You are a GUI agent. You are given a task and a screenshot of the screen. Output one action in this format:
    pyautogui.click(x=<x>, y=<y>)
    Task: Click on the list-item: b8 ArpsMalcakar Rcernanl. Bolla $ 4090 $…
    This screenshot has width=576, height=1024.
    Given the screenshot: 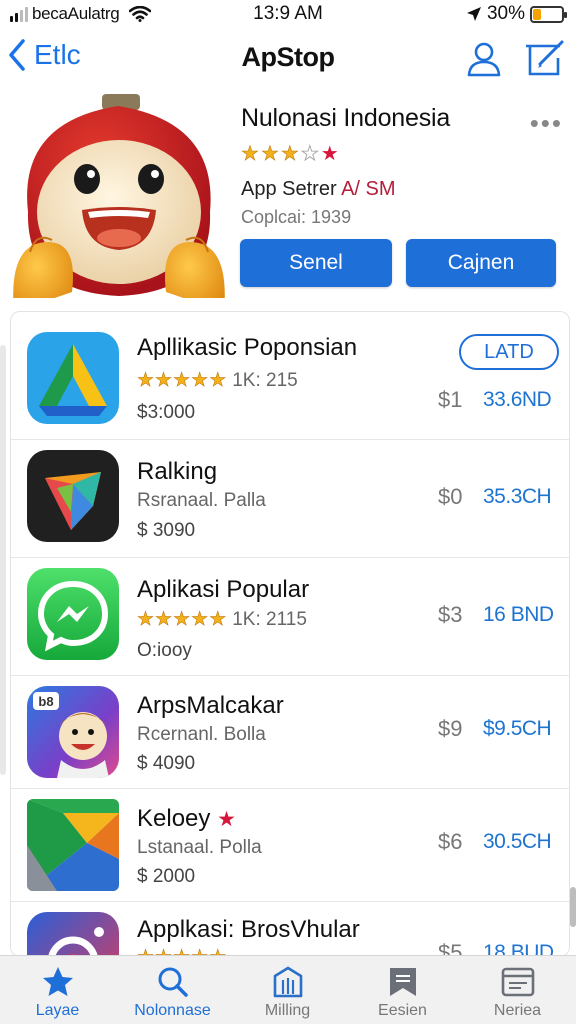 What is the action you would take?
    pyautogui.click(x=290, y=732)
    